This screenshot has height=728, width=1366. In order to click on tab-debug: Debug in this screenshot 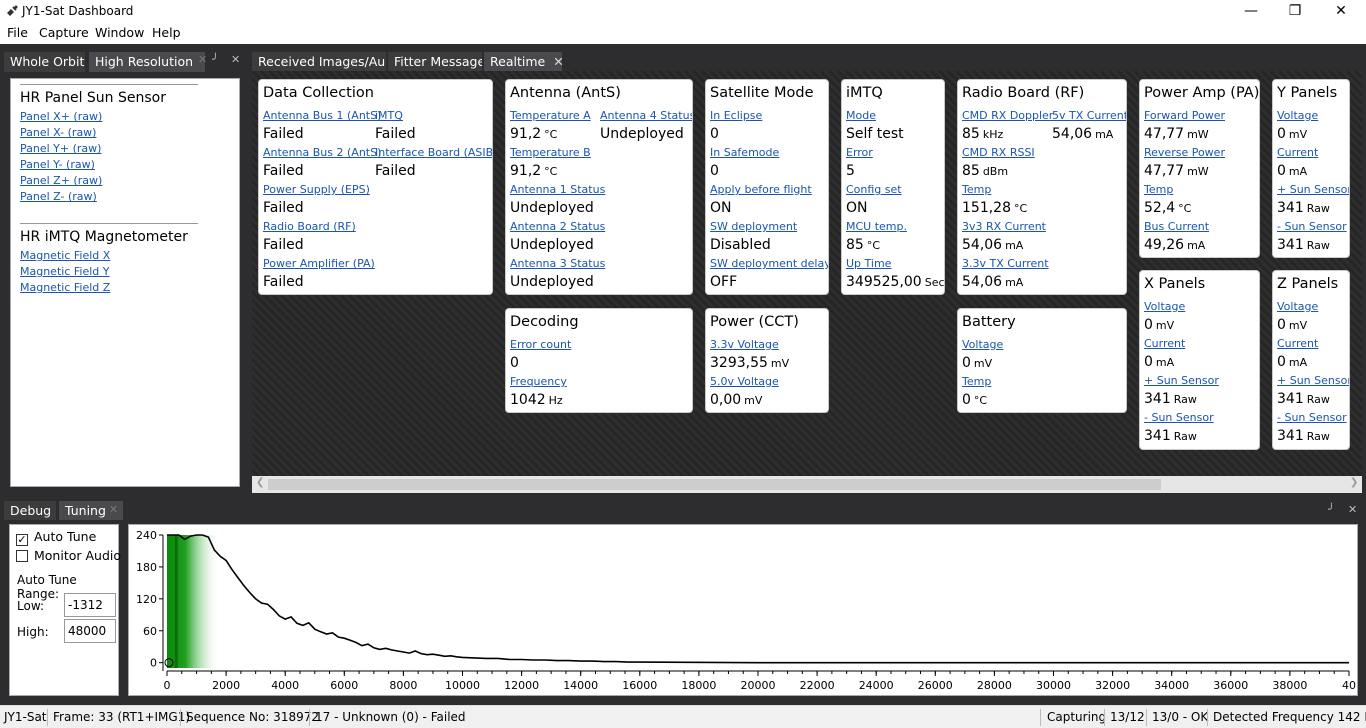, I will do `click(30, 511)`.